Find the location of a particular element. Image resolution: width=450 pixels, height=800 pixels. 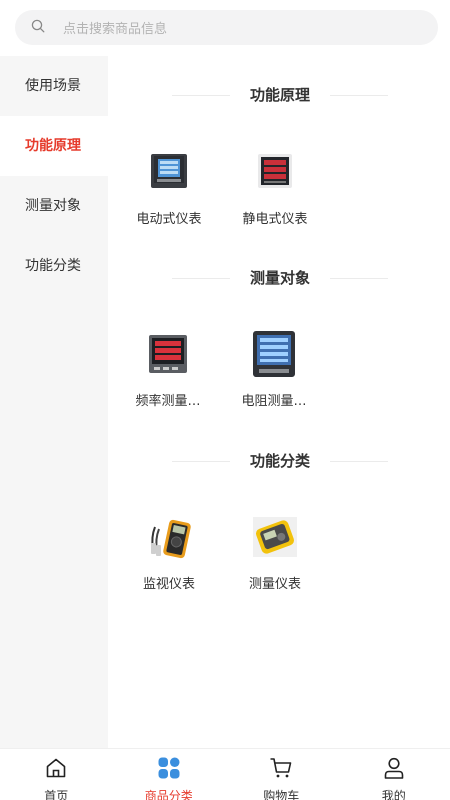

section-header: 功能分类 is located at coordinates (279, 461).